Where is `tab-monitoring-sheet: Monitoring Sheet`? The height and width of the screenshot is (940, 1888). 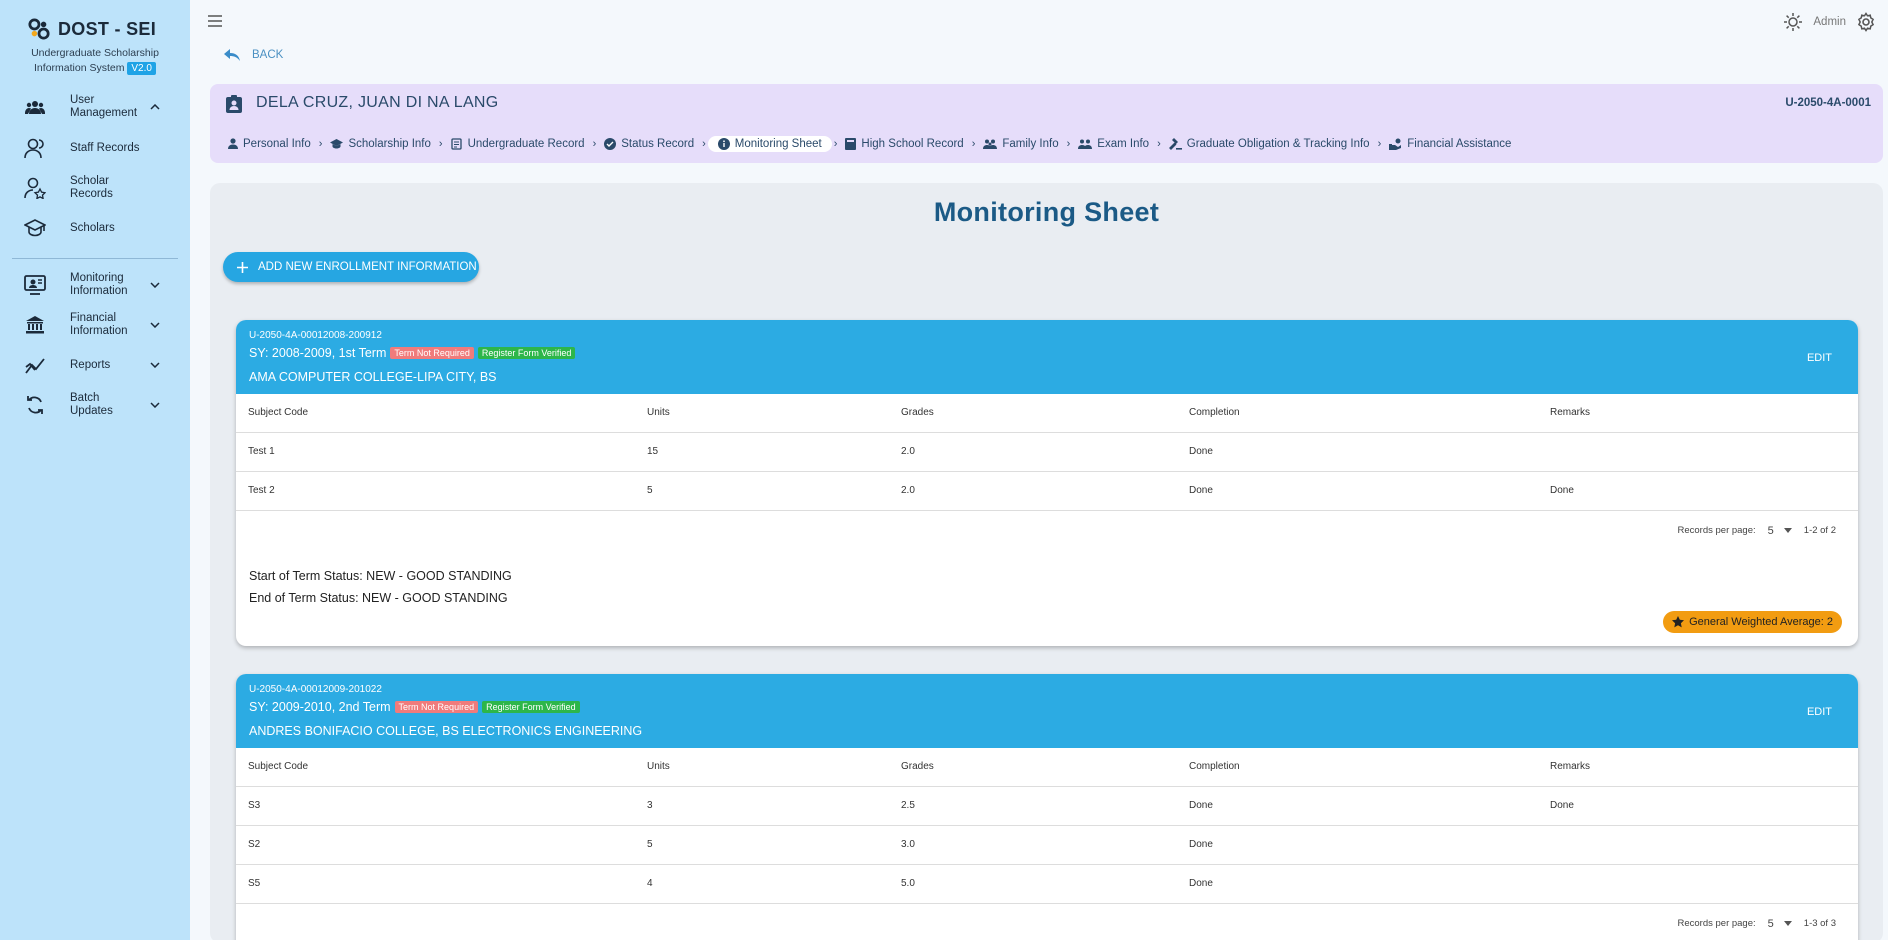 tab-monitoring-sheet: Monitoring Sheet is located at coordinates (769, 143).